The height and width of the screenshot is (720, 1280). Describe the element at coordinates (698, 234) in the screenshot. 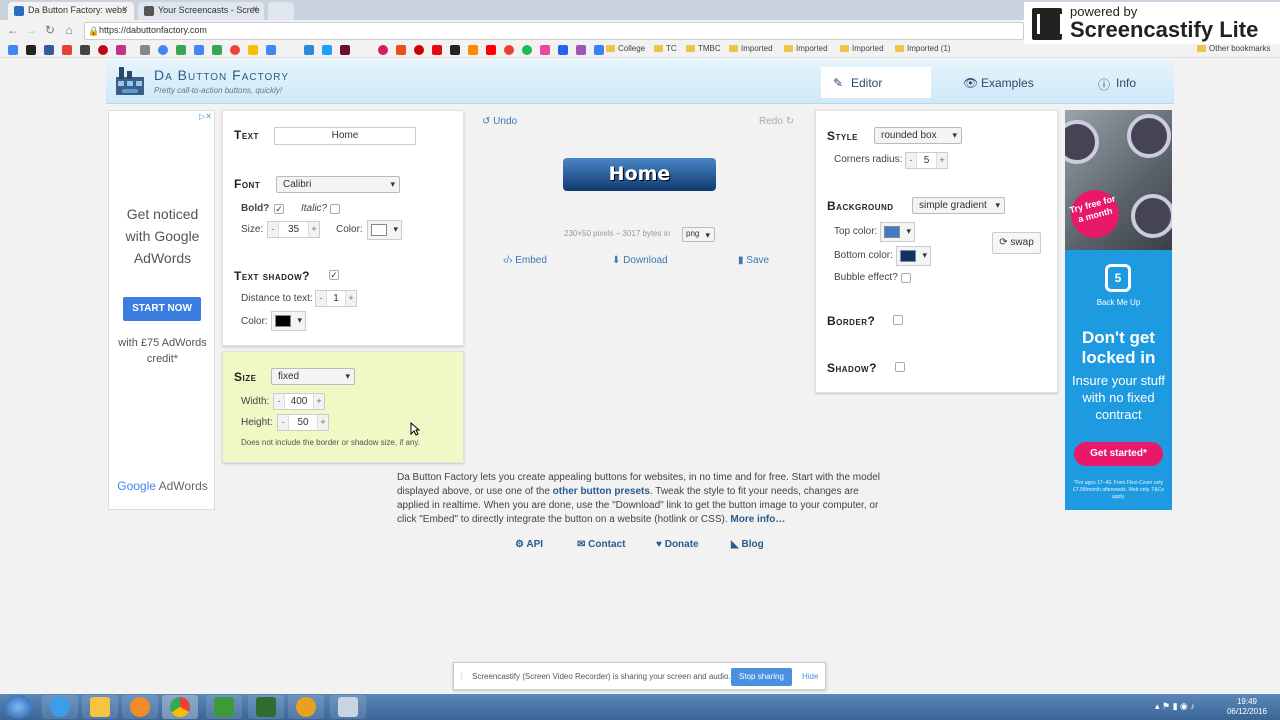

I see `format-select: png` at that location.